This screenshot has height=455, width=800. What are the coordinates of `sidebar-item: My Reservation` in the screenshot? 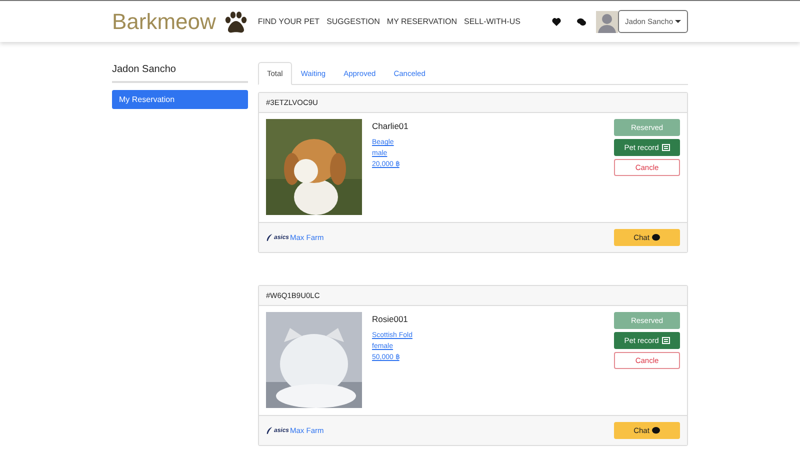 It's located at (180, 99).